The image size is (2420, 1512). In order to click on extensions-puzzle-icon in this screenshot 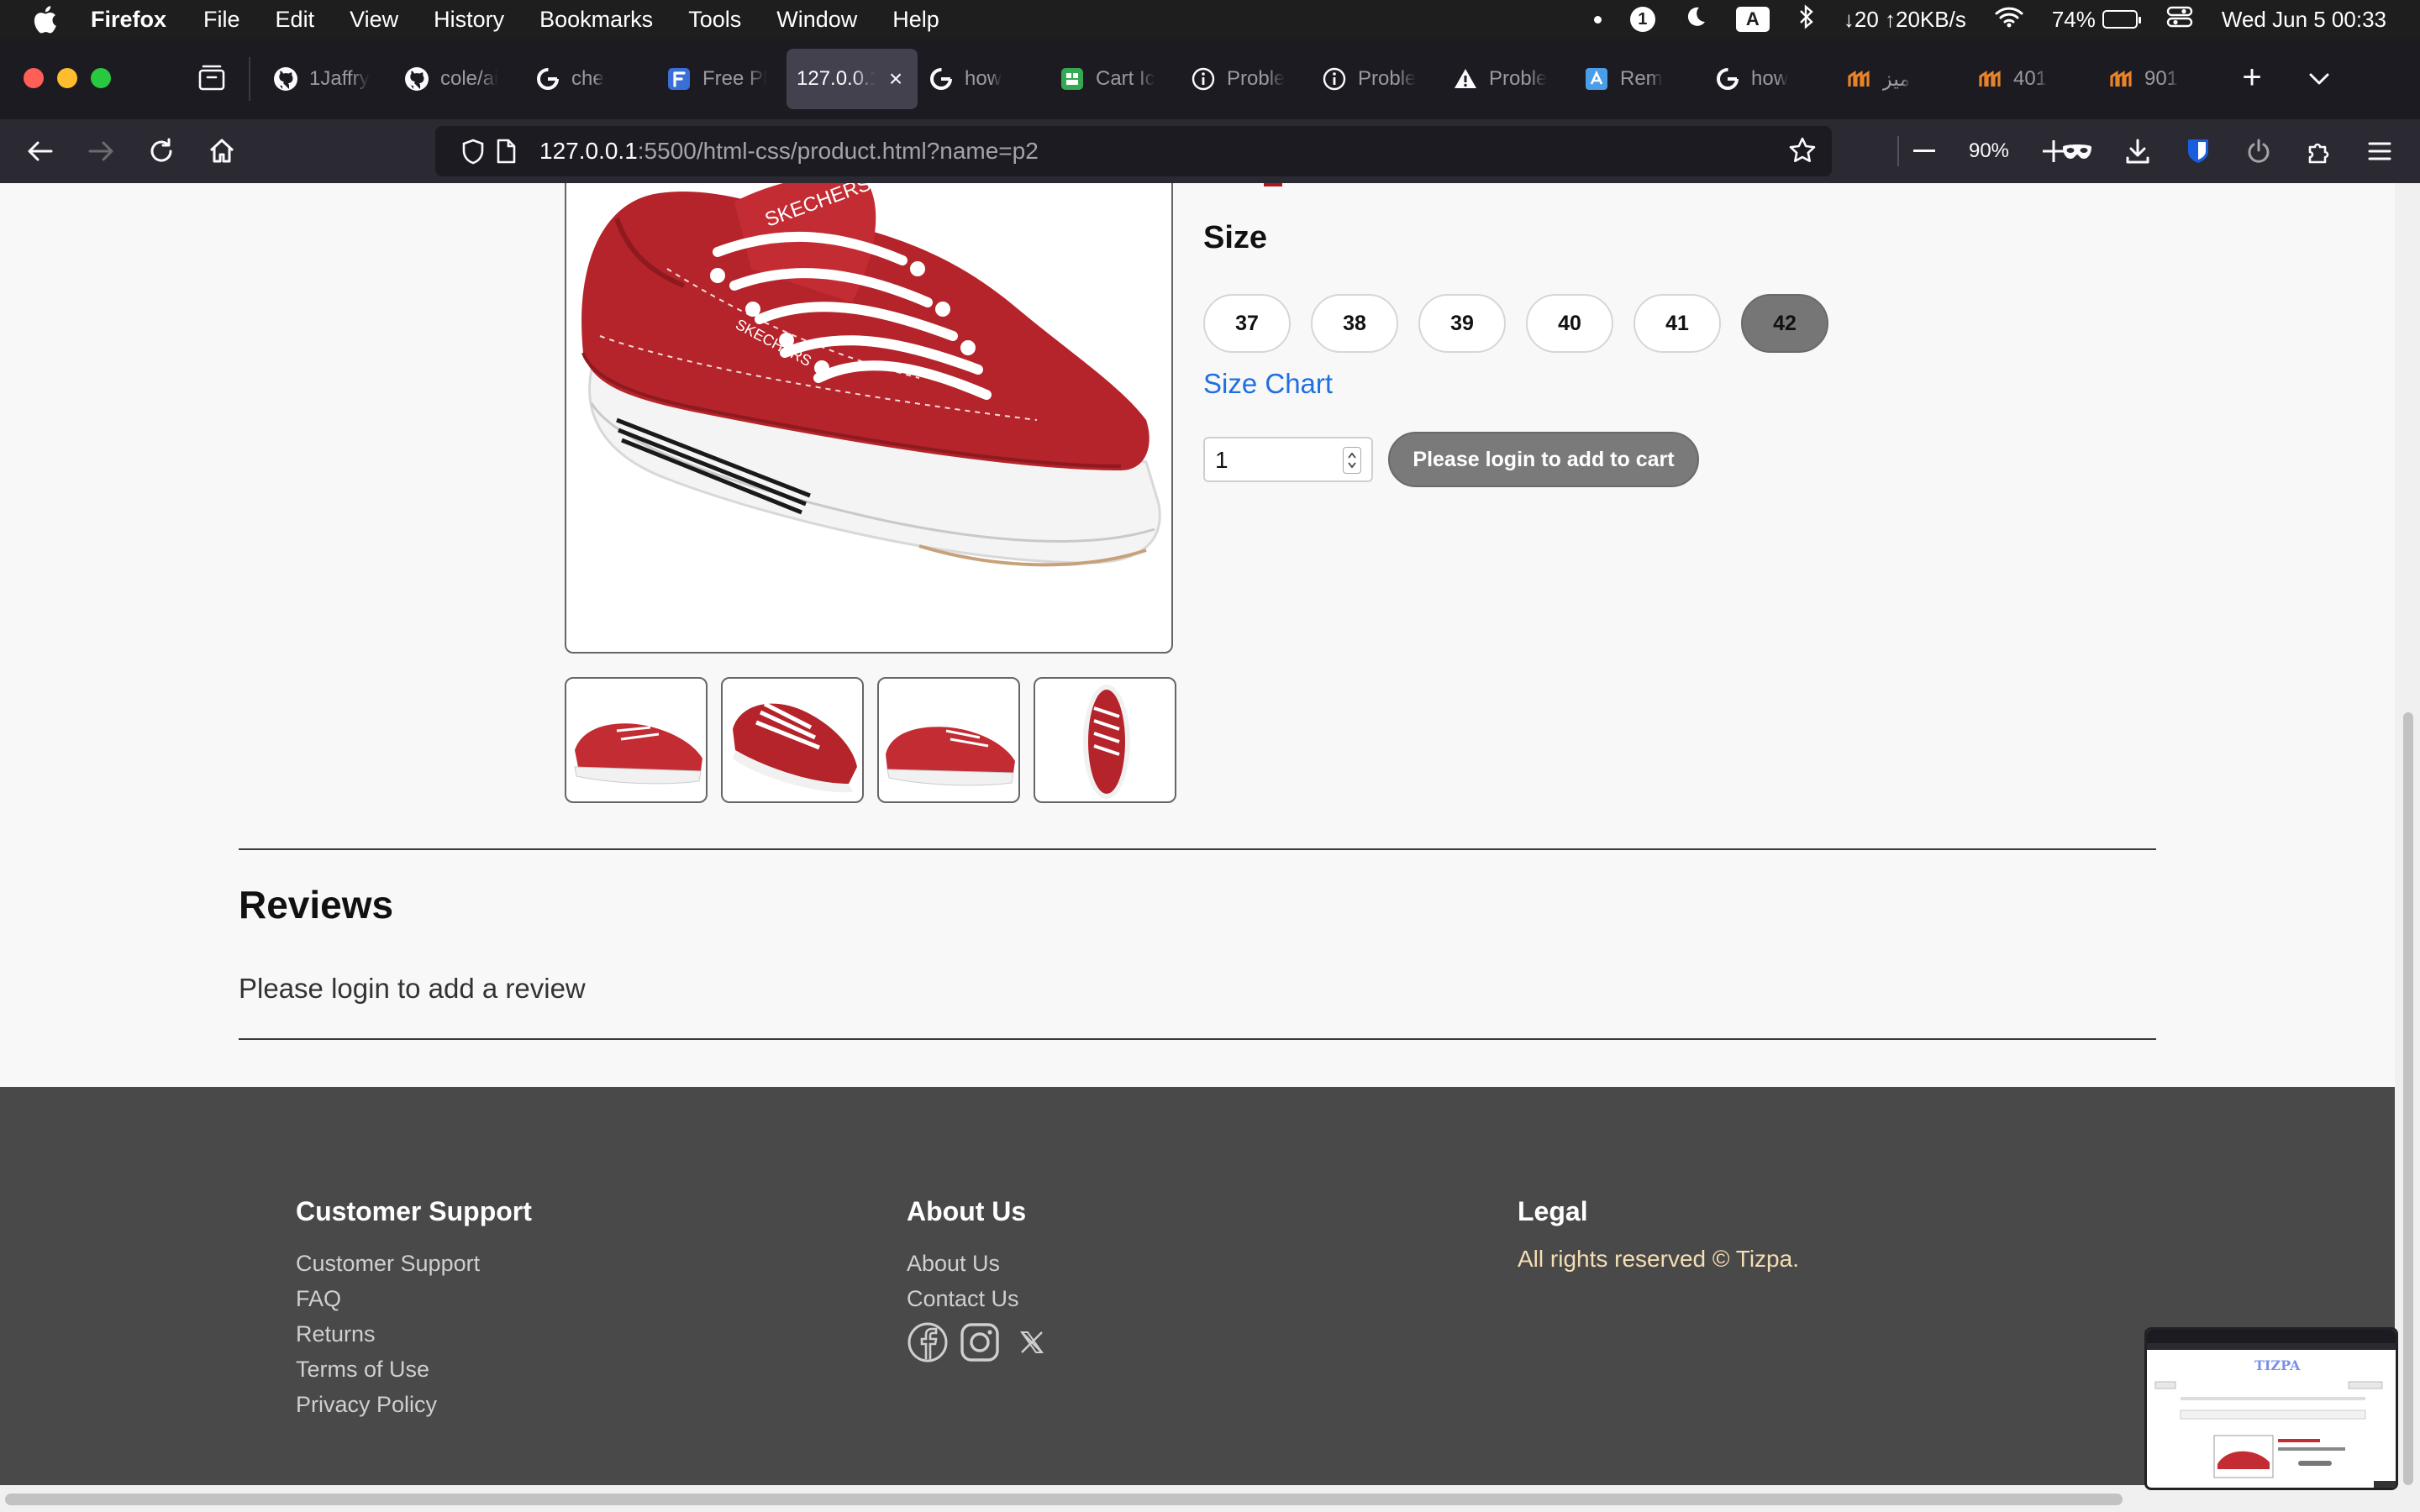, I will do `click(2319, 151)`.